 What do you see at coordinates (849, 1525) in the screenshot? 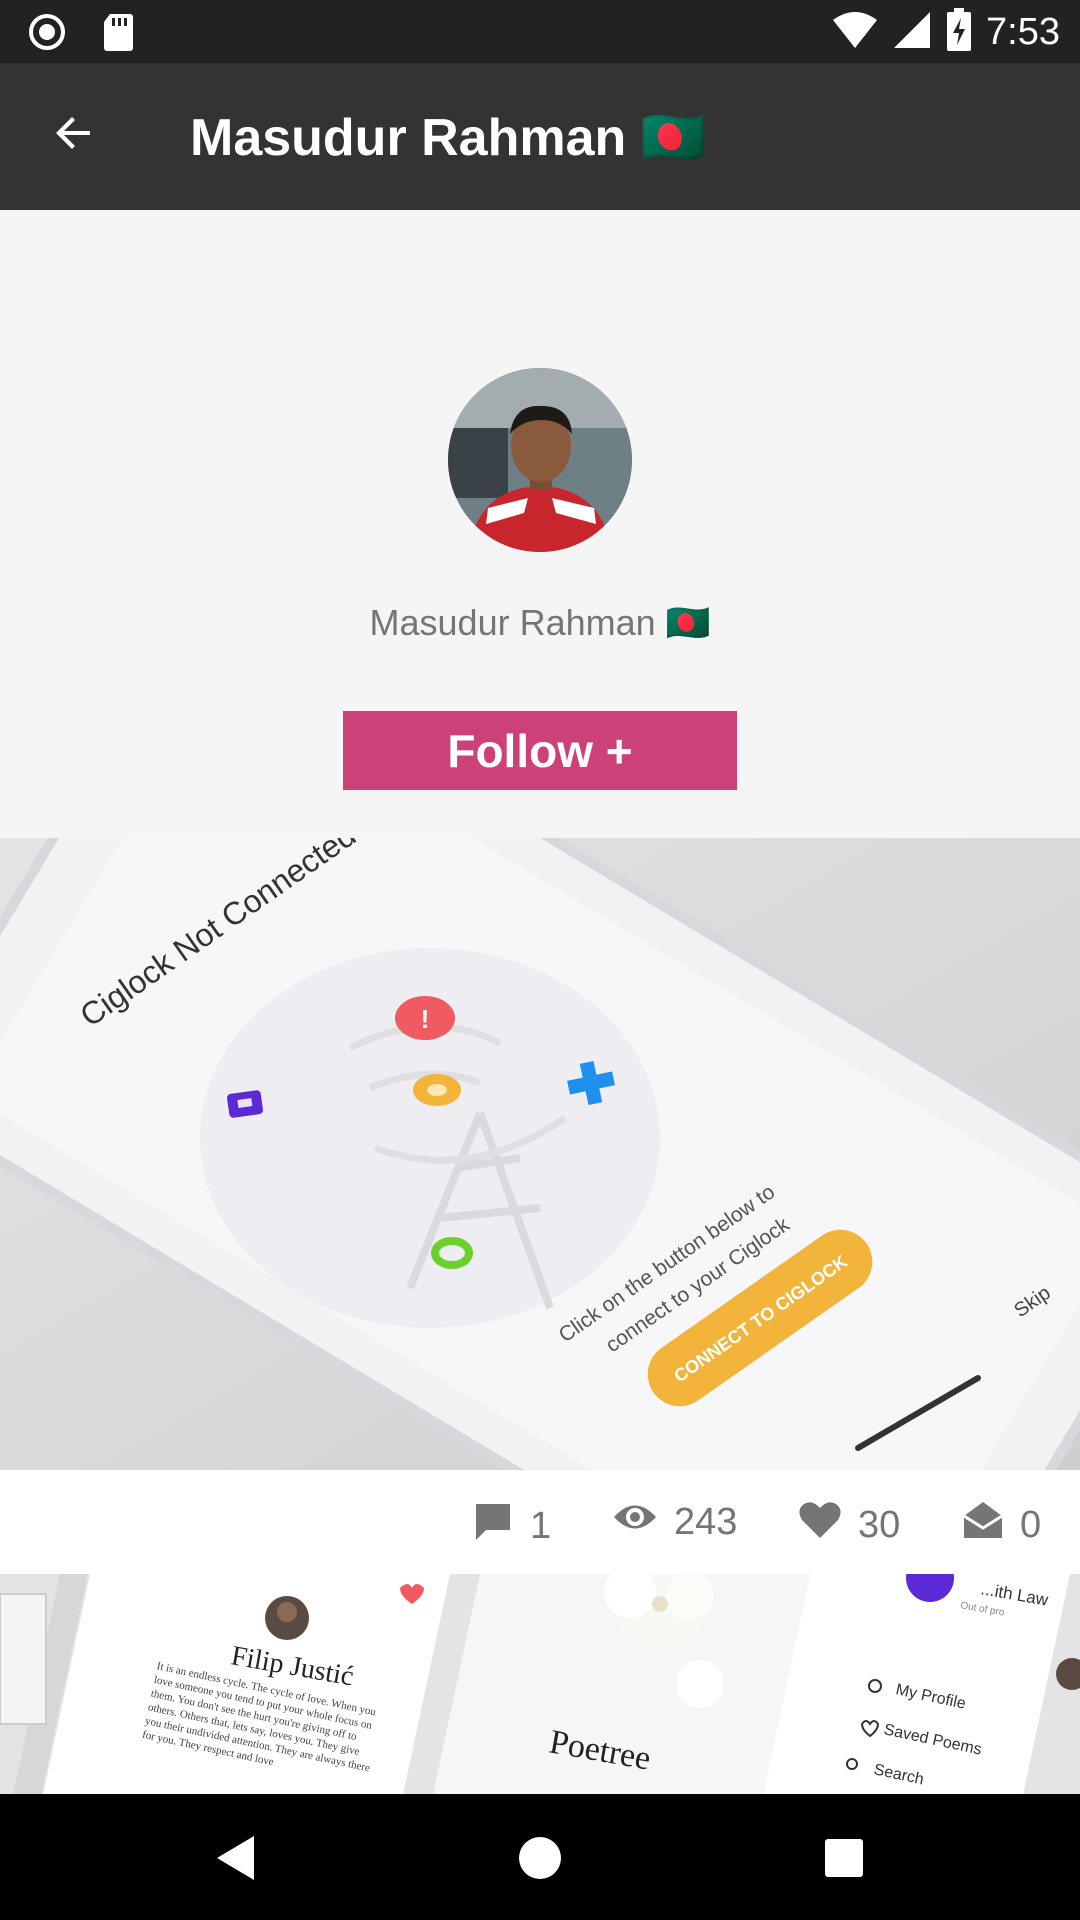
I see `likes-stat: 30` at bounding box center [849, 1525].